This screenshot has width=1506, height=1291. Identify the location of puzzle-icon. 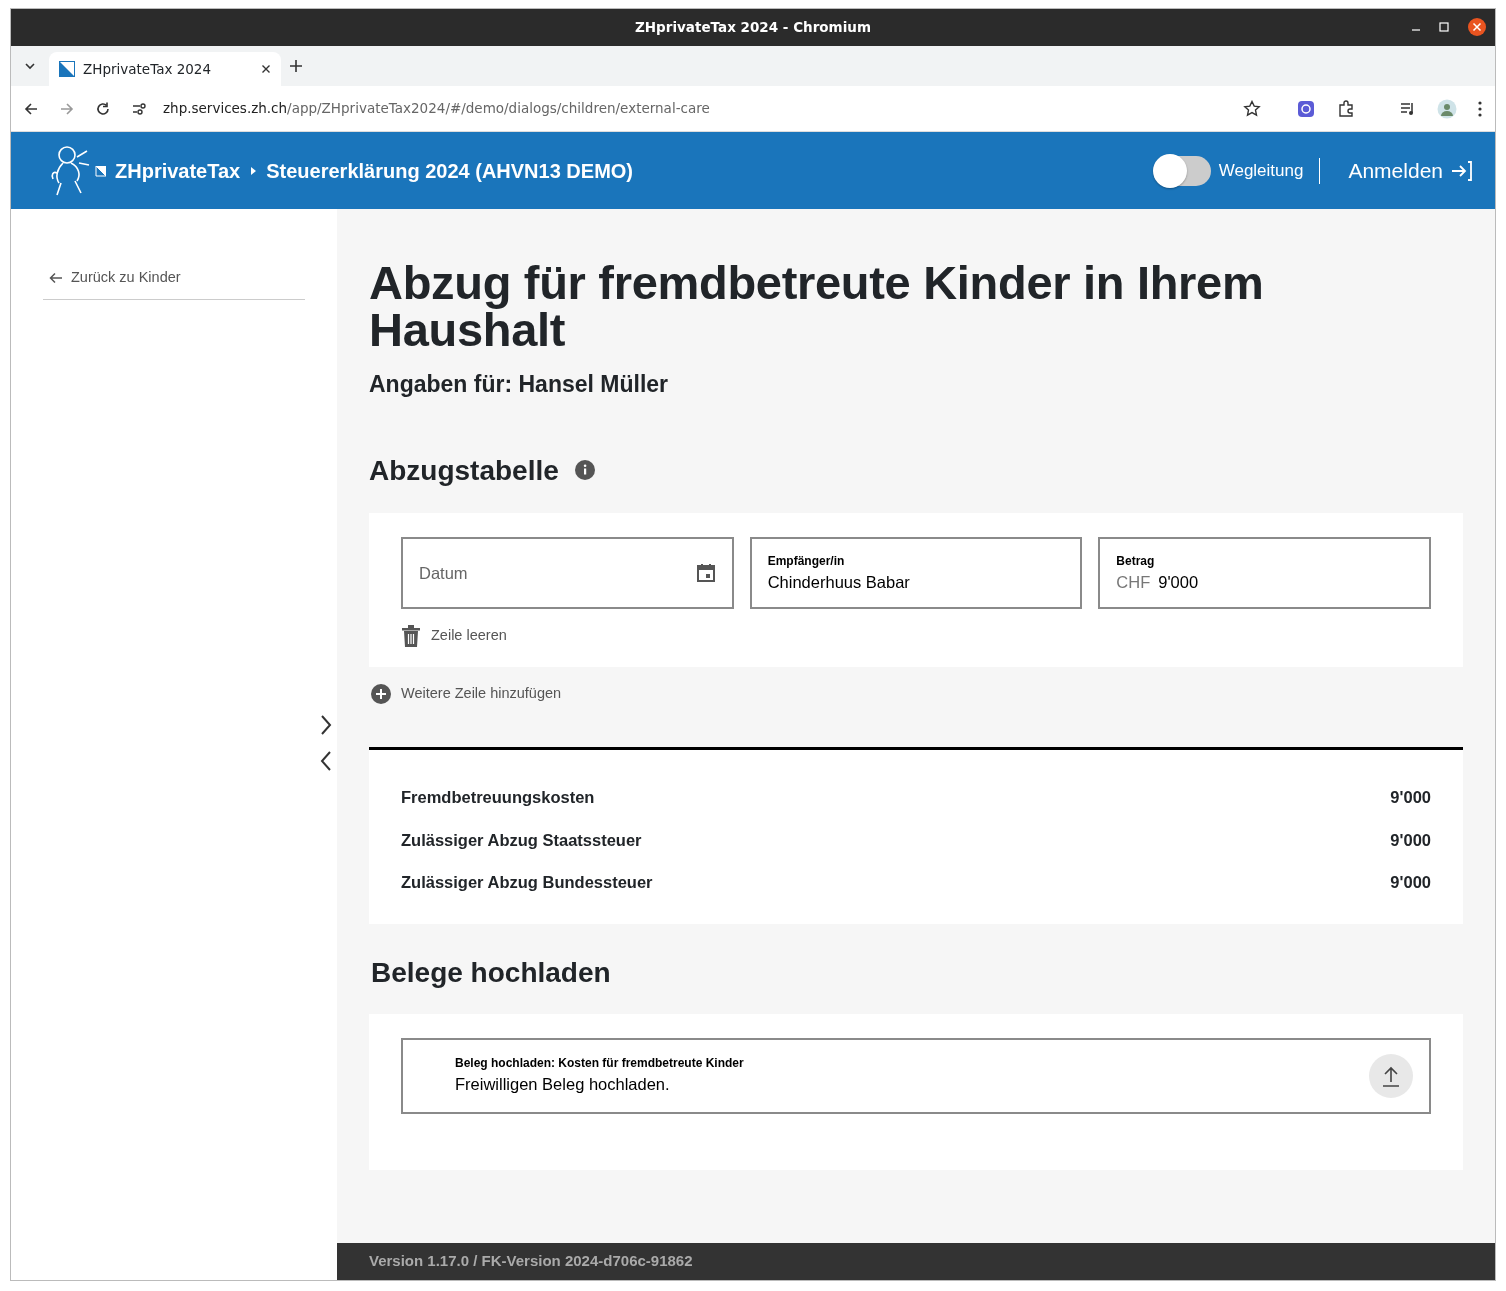
(1346, 108).